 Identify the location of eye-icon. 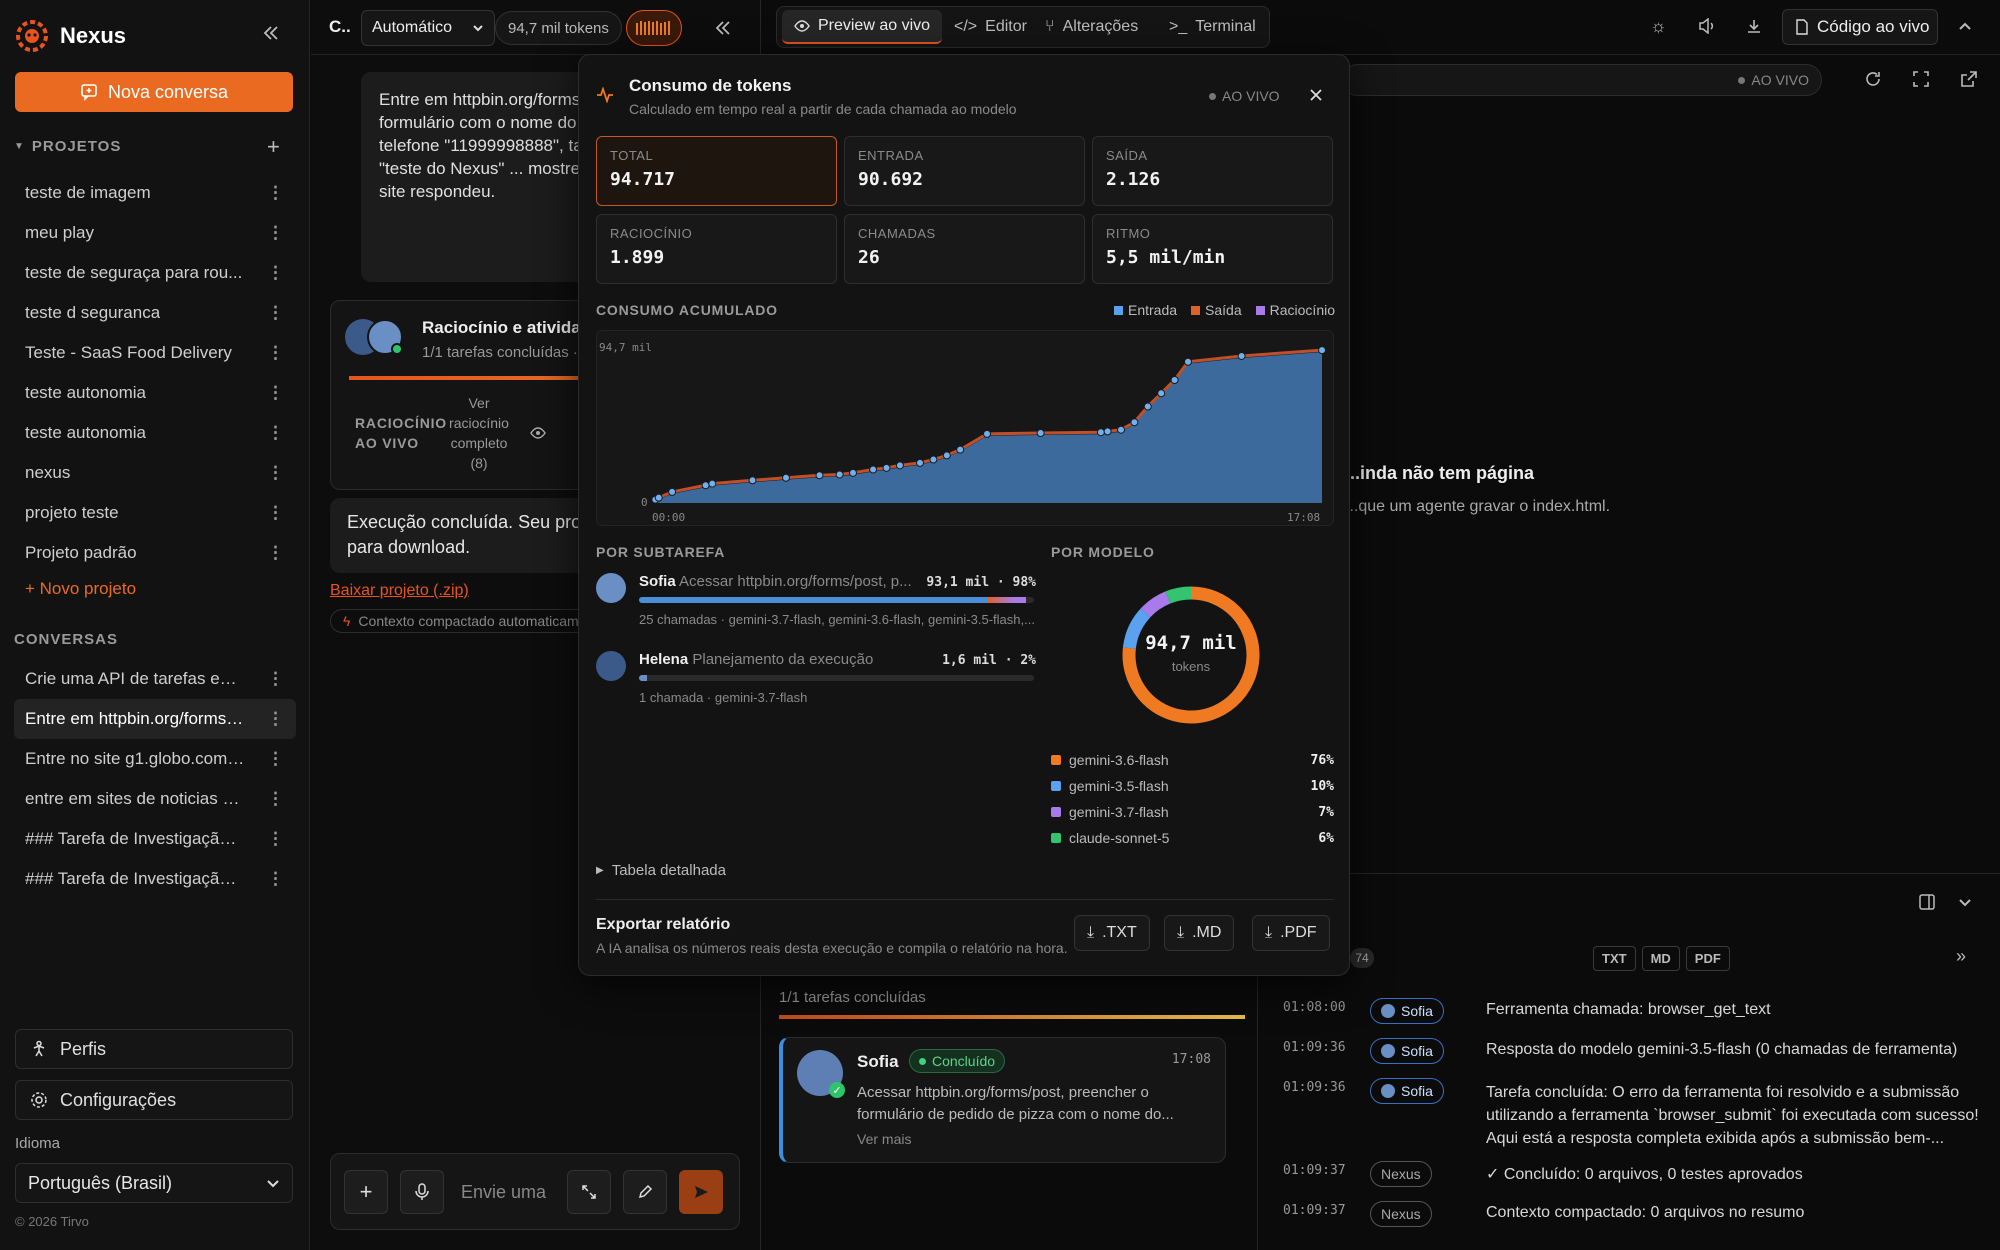
(538, 433).